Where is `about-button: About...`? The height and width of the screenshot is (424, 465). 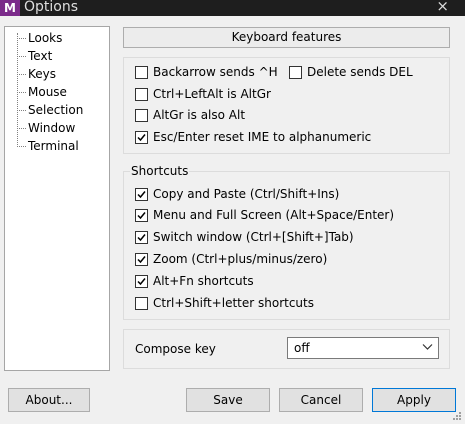
about-button: About... is located at coordinates (49, 400).